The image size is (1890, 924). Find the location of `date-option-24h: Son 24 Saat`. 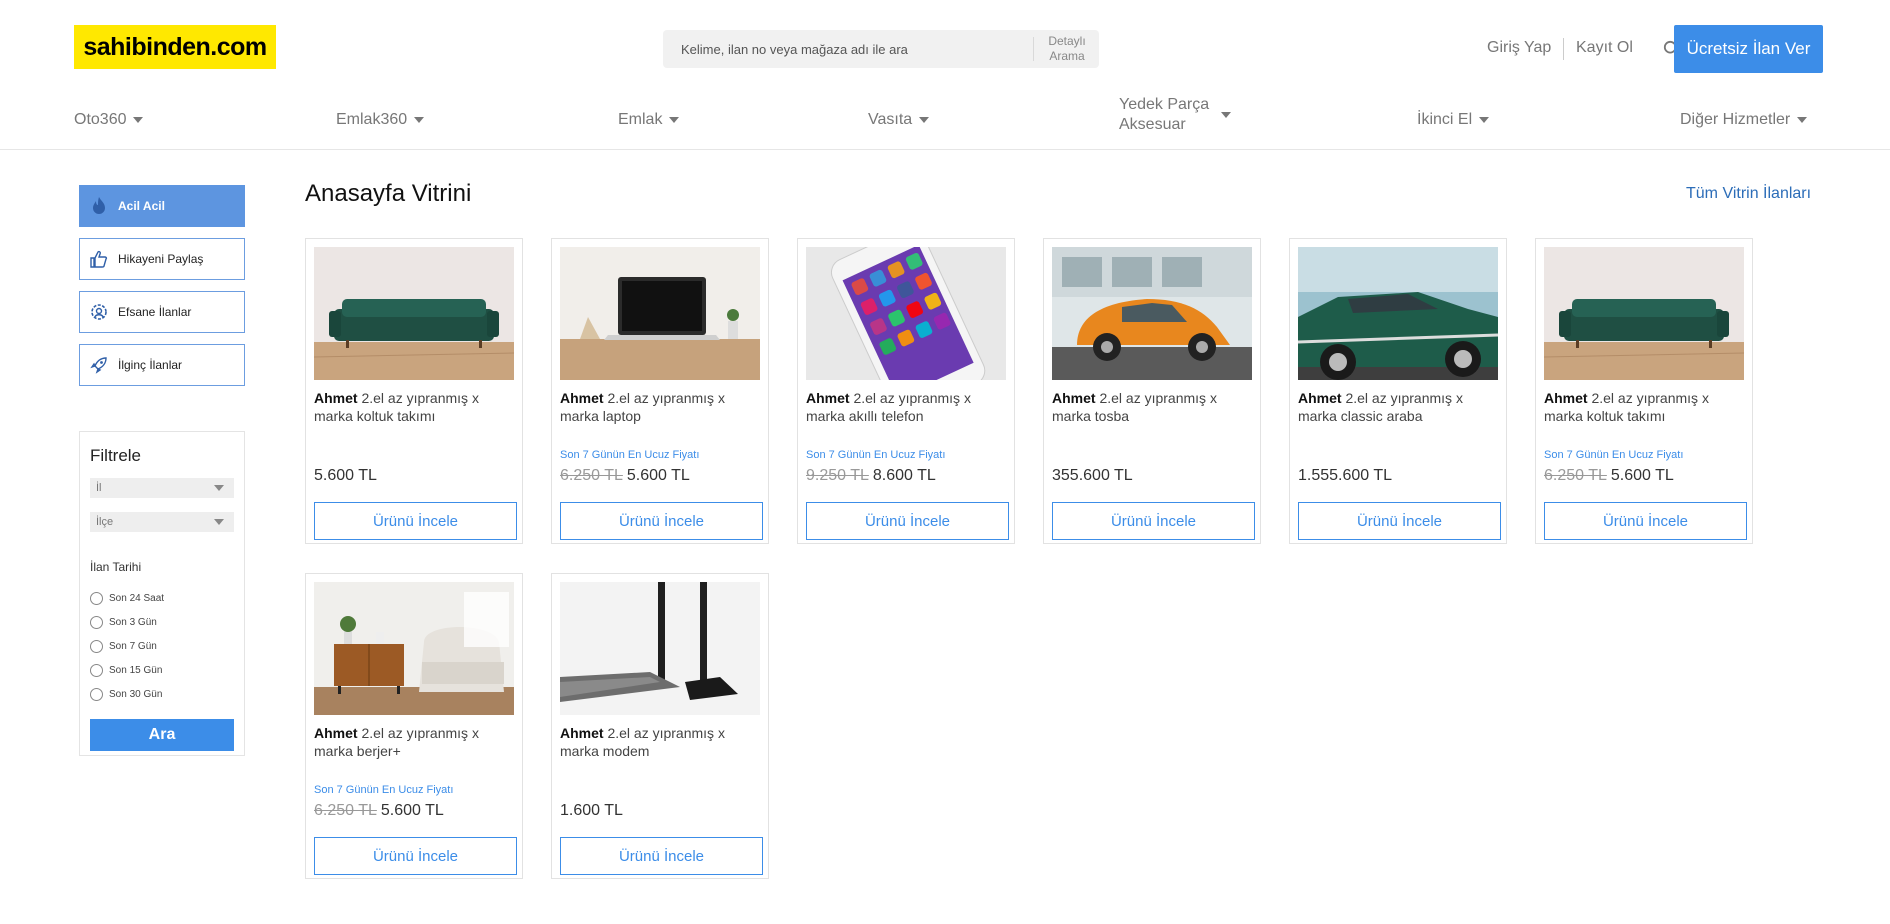

date-option-24h: Son 24 Saat is located at coordinates (127, 598).